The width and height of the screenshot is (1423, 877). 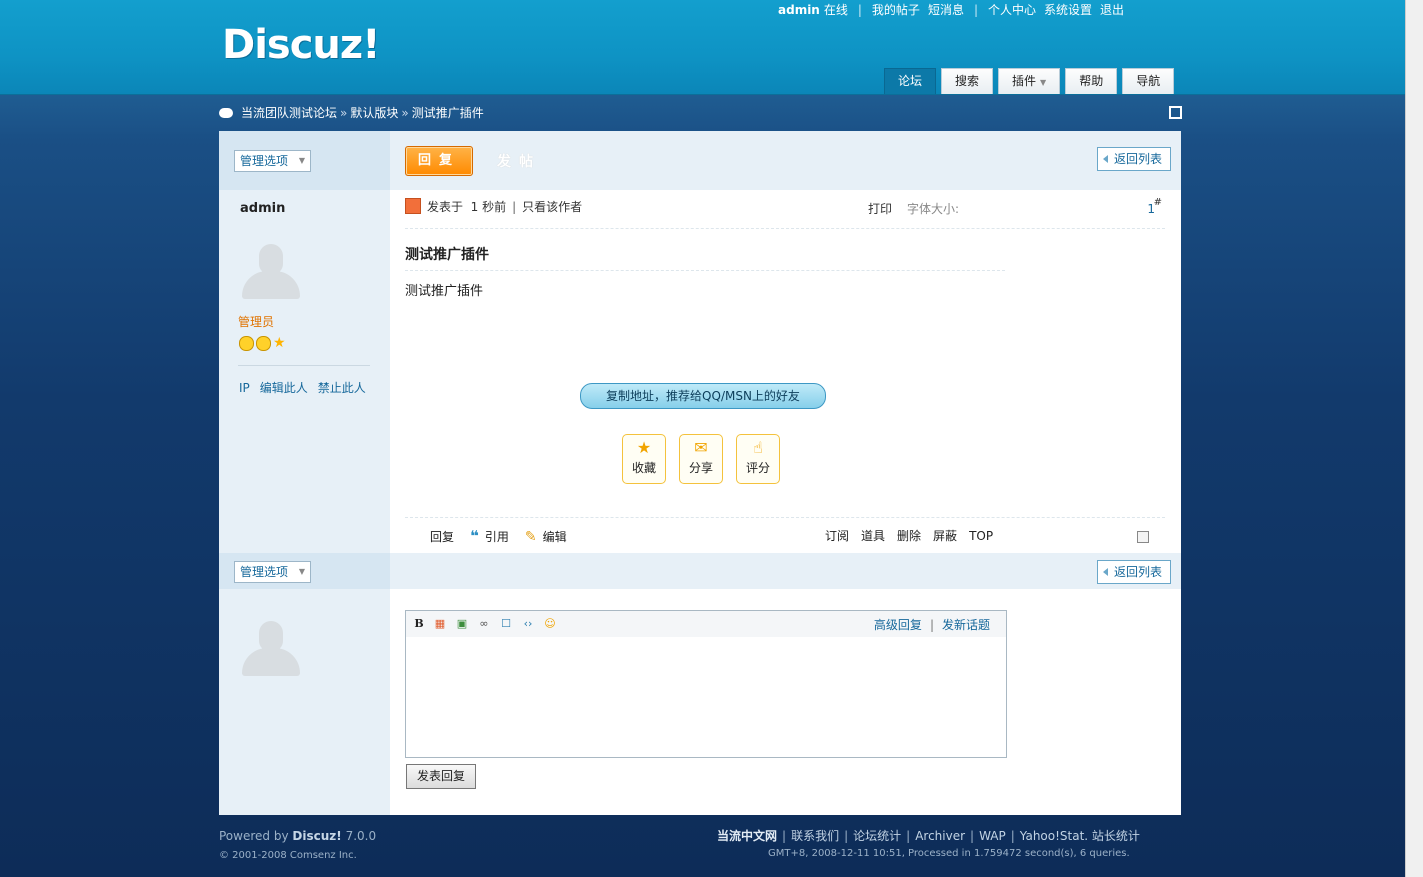 I want to click on my-posts-link: 我的帖子, so click(x=896, y=10).